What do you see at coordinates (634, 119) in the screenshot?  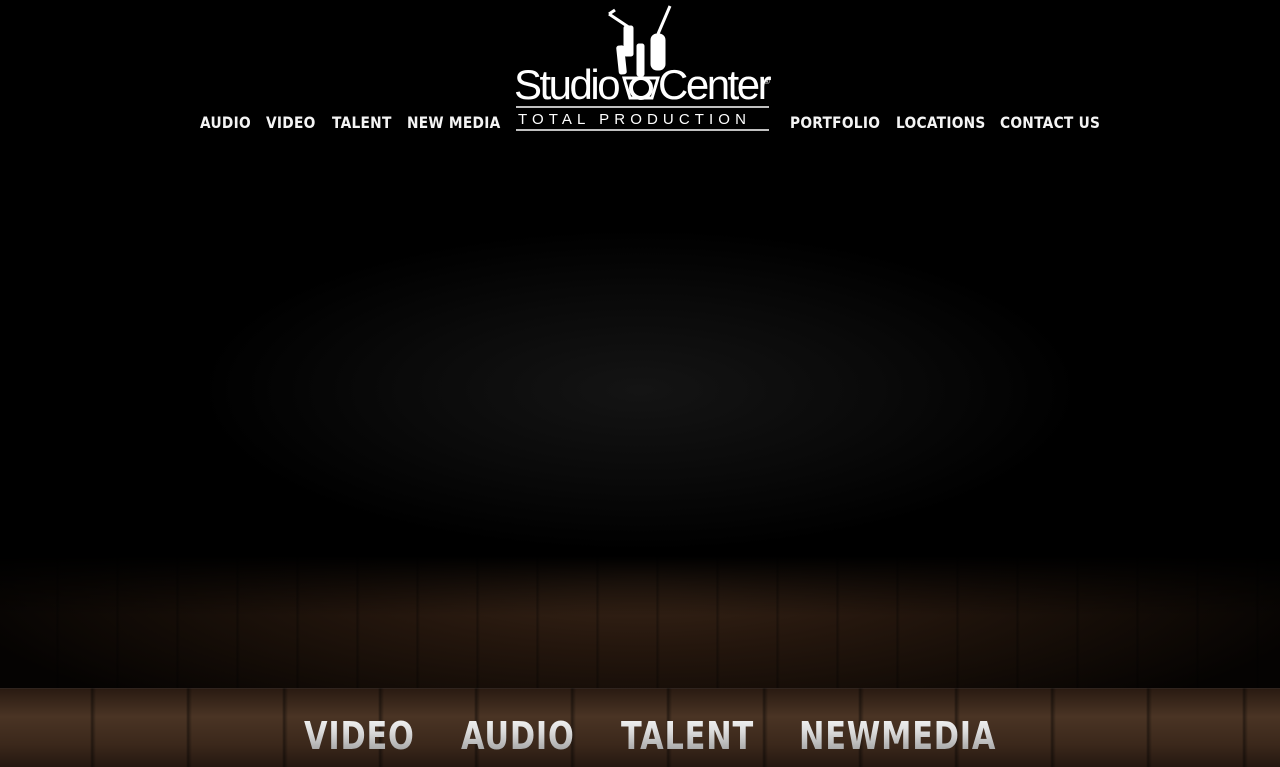 I see `logo-tagline: TOTAL PRODUCTION` at bounding box center [634, 119].